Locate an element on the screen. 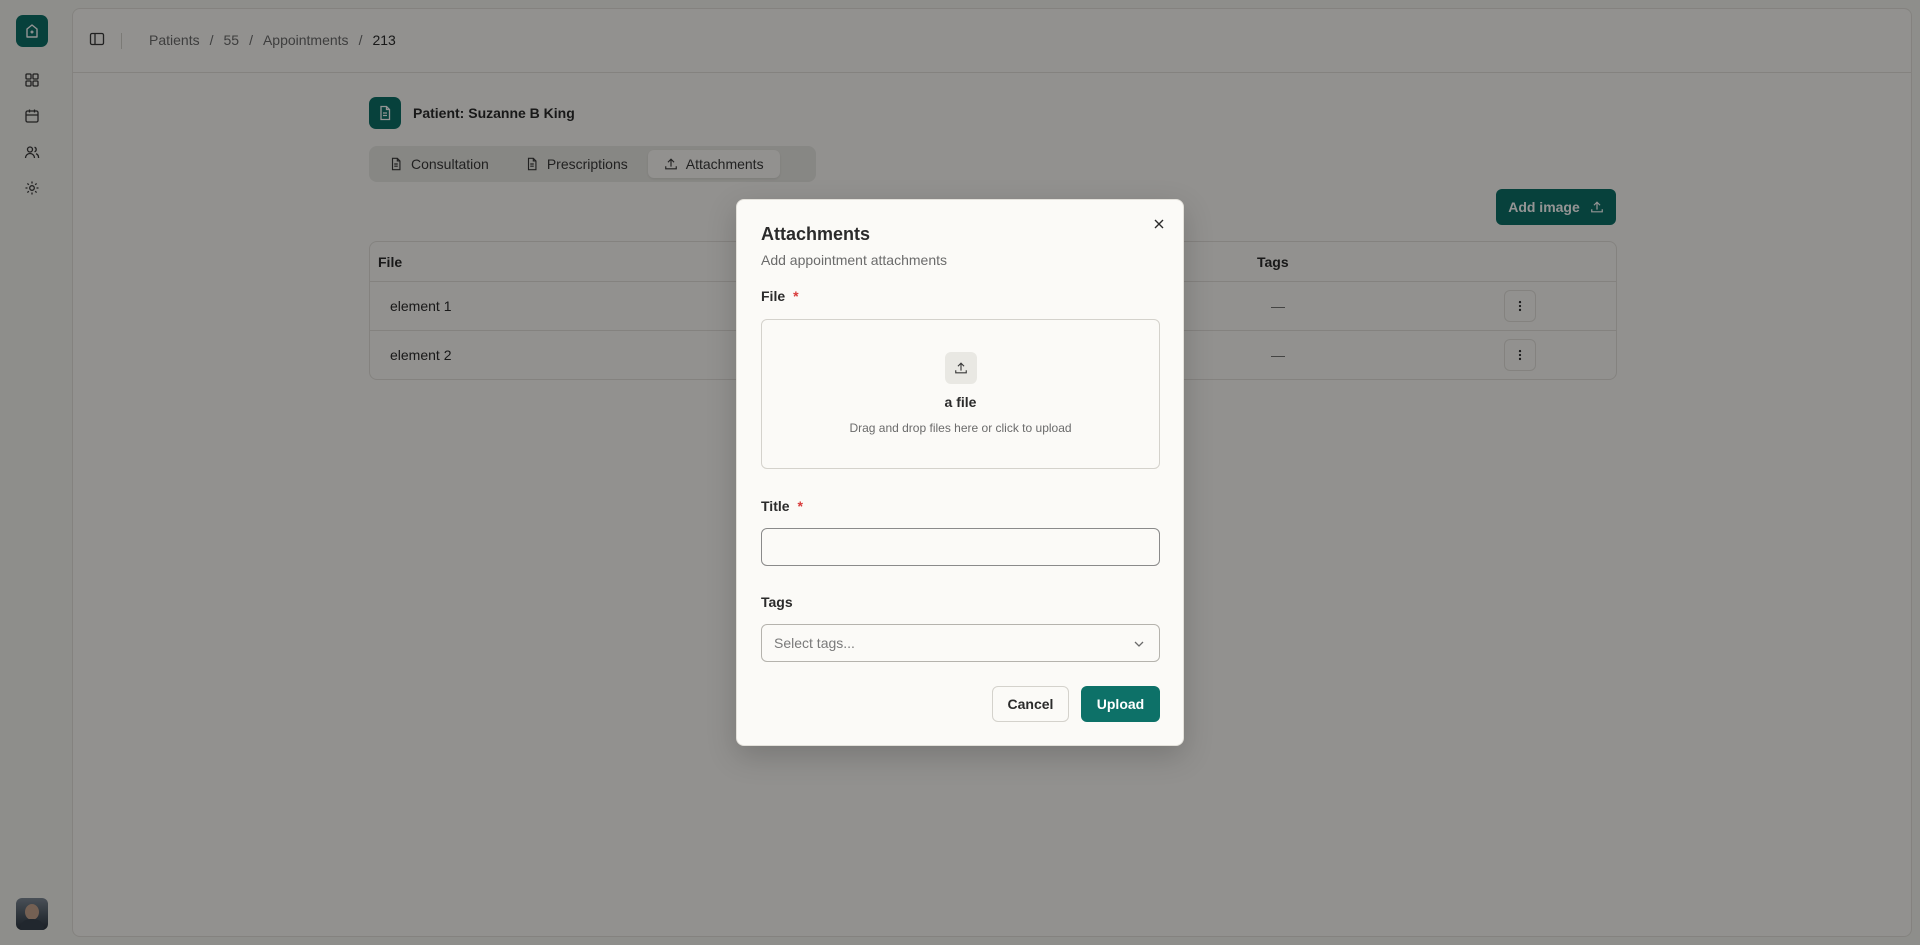  close-button is located at coordinates (1159, 224).